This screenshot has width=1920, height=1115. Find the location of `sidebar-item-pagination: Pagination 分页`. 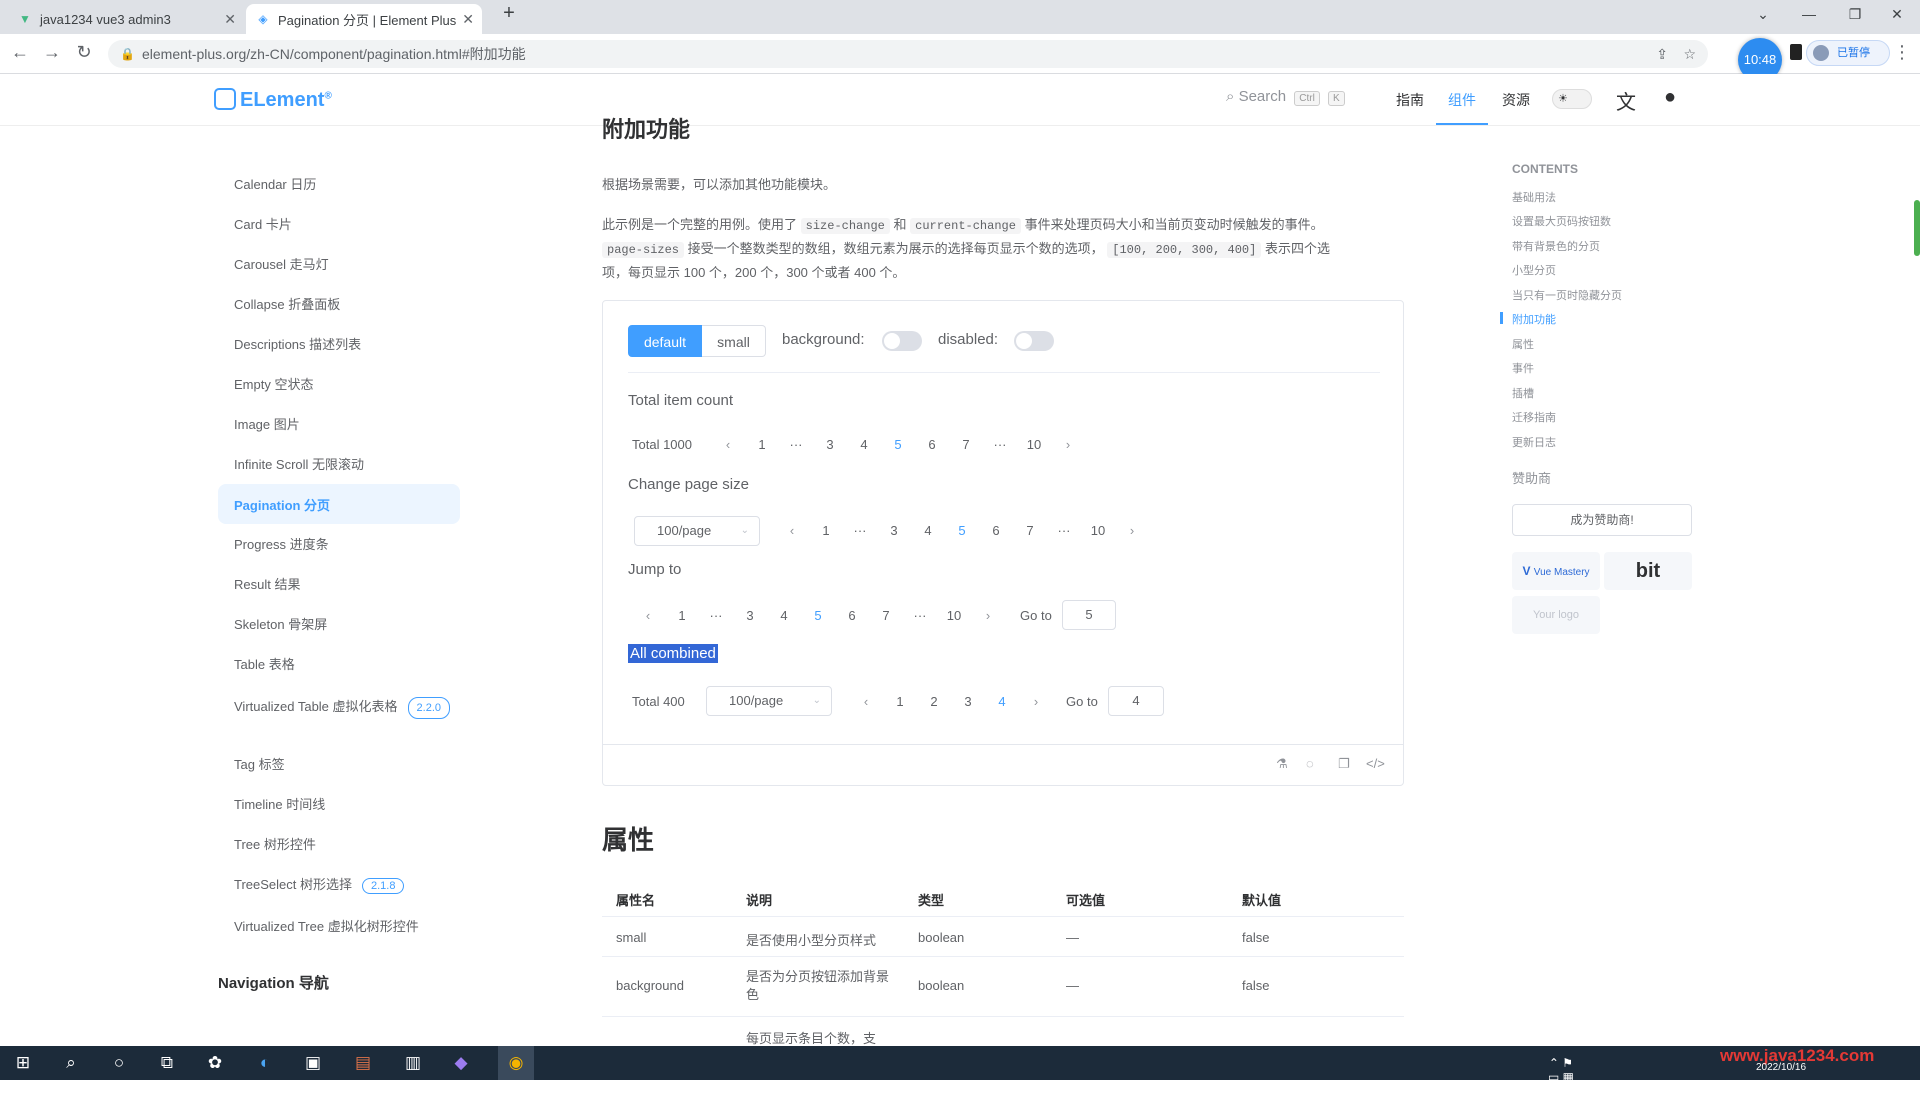

sidebar-item-pagination: Pagination 分页 is located at coordinates (282, 504).